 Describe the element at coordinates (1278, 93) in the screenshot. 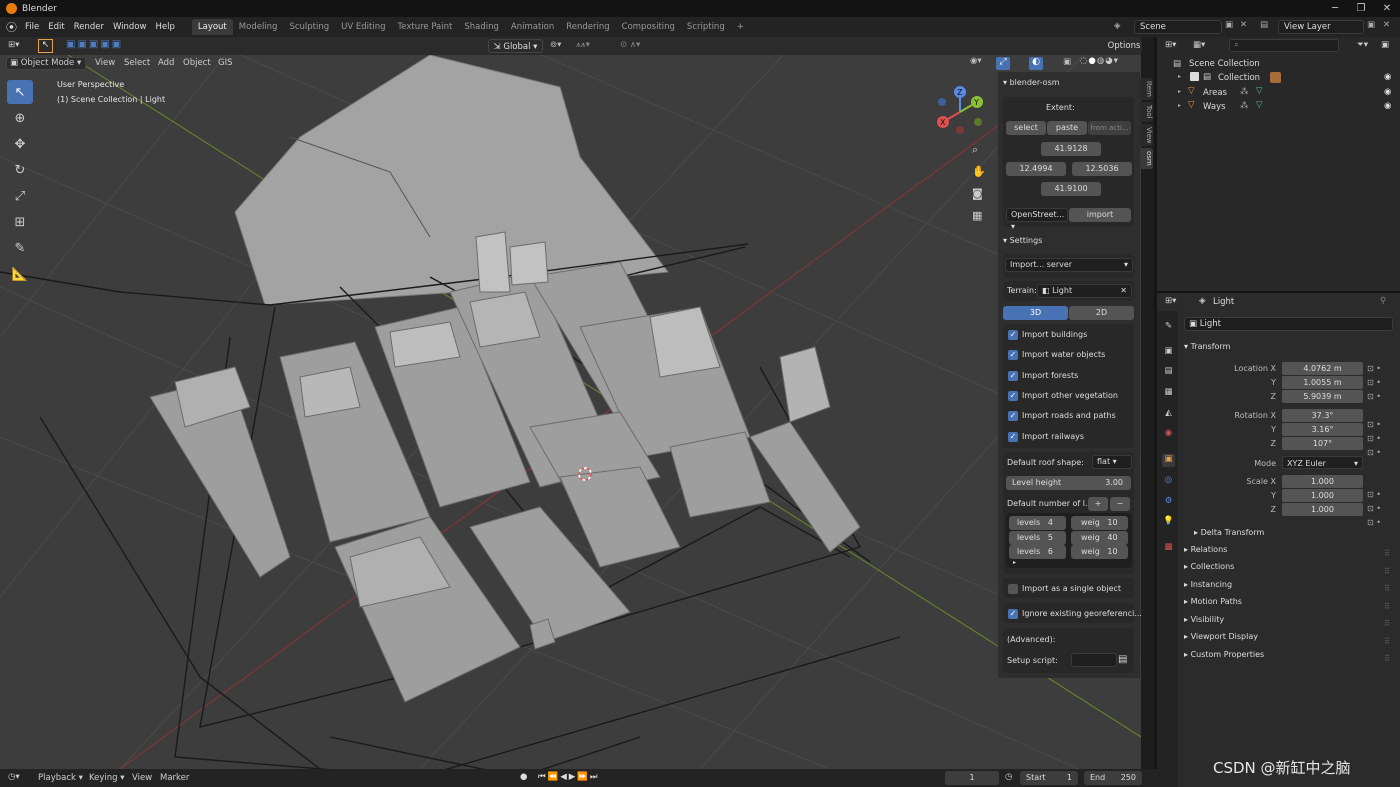

I see `outliner-item-areas: ▸ ▽ Areas ⁂ ▽ ◉` at that location.